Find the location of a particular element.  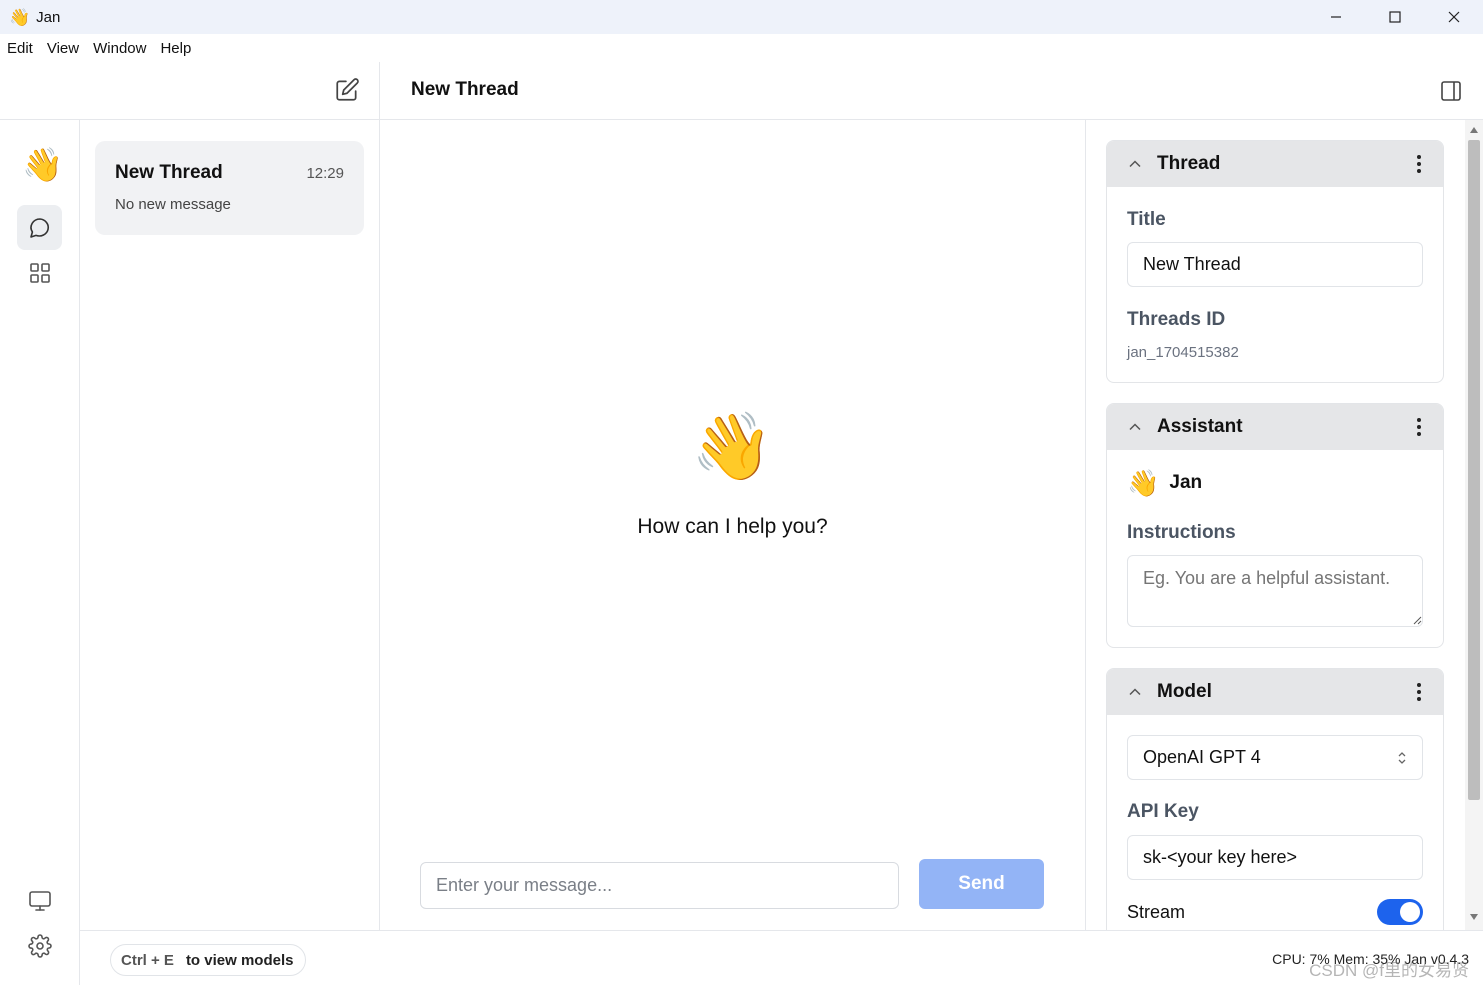

assistant-card-header: Assistant is located at coordinates (1275, 427).